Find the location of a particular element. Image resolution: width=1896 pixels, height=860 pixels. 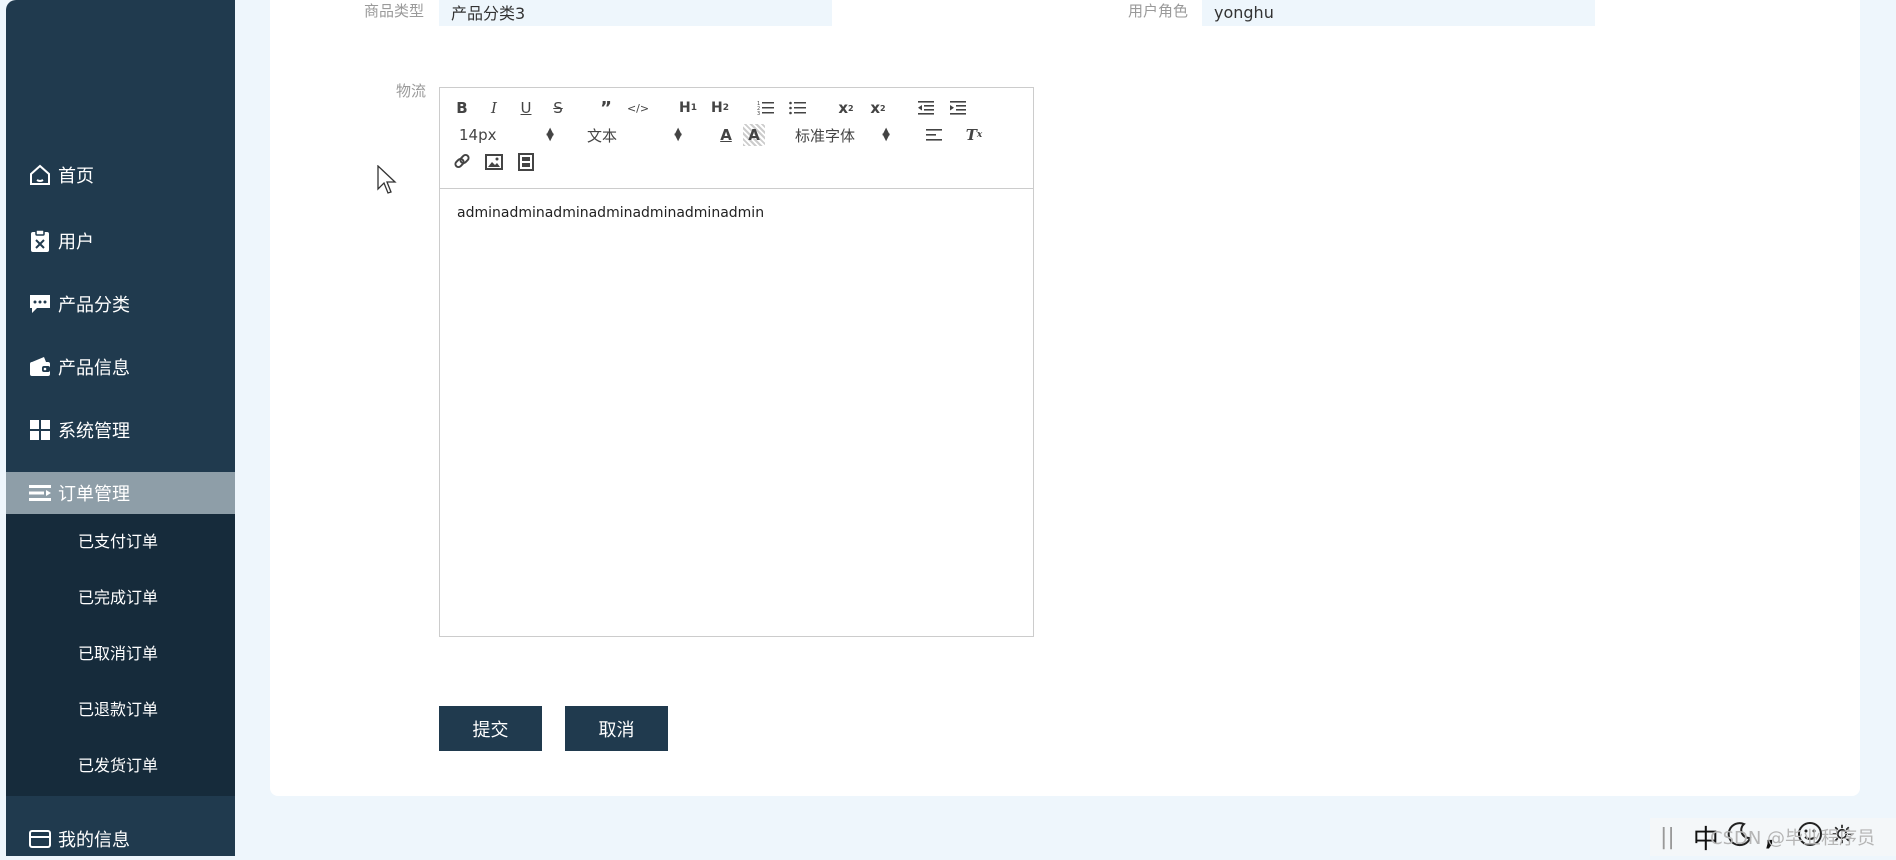

chat-icon is located at coordinates (40, 304).